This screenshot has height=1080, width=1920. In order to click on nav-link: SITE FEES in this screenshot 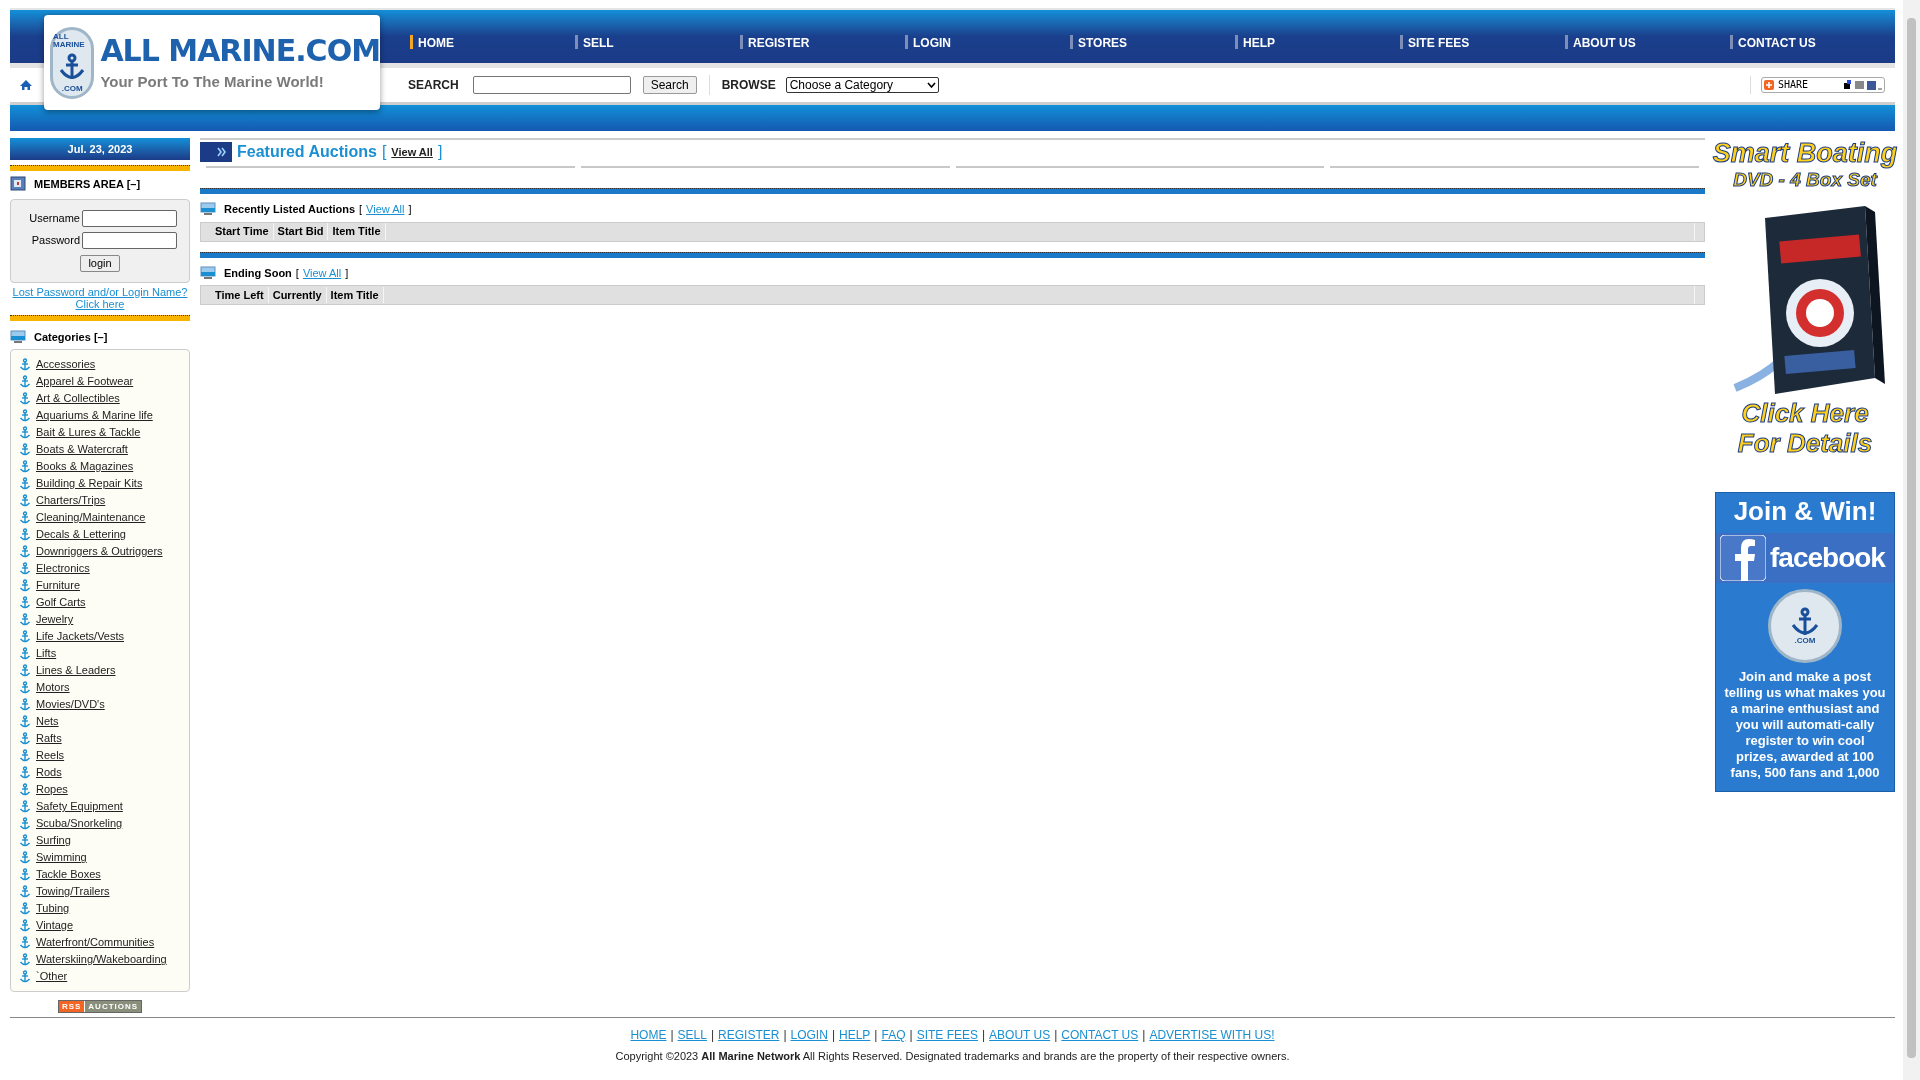, I will do `click(1482, 43)`.